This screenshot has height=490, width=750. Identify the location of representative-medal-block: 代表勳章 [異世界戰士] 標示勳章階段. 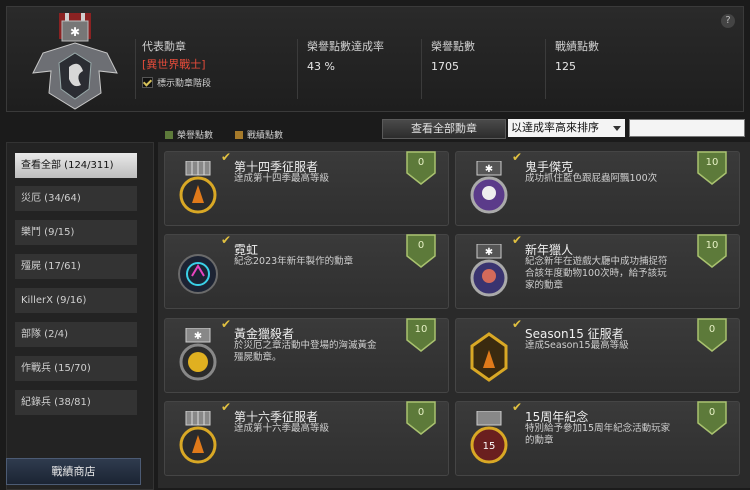
(176, 63).